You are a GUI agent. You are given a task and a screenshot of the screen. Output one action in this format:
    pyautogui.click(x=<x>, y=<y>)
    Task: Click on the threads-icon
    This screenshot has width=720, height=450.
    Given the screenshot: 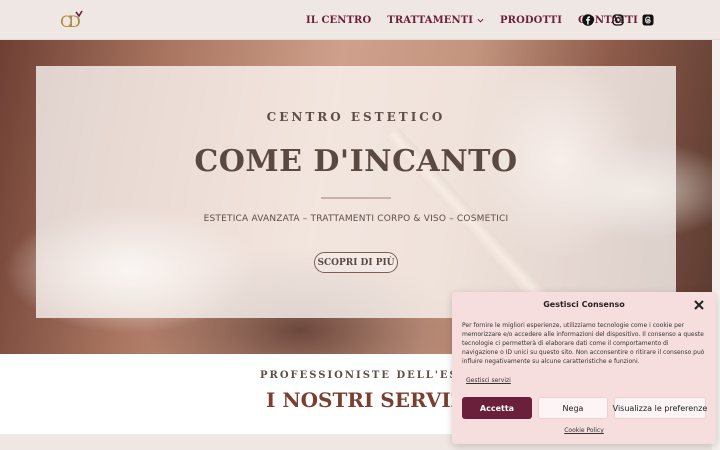 What is the action you would take?
    pyautogui.click(x=648, y=20)
    